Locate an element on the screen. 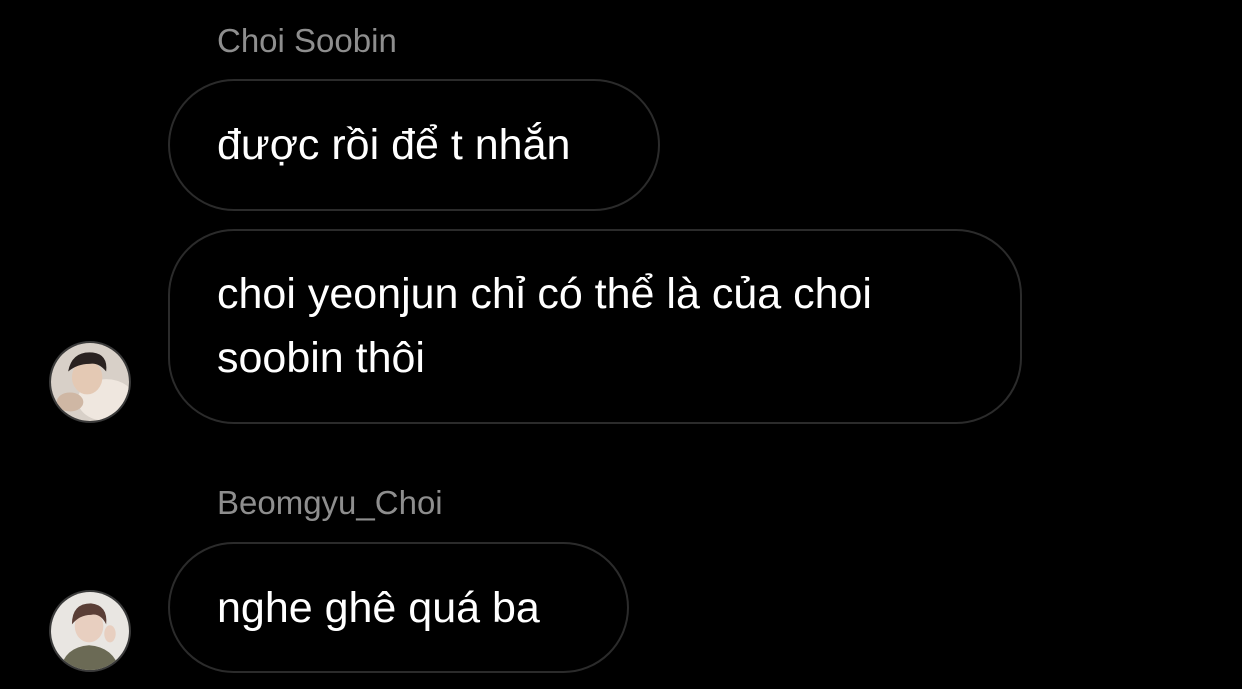  message-text: được rồi để t nhắn is located at coordinates (394, 145).